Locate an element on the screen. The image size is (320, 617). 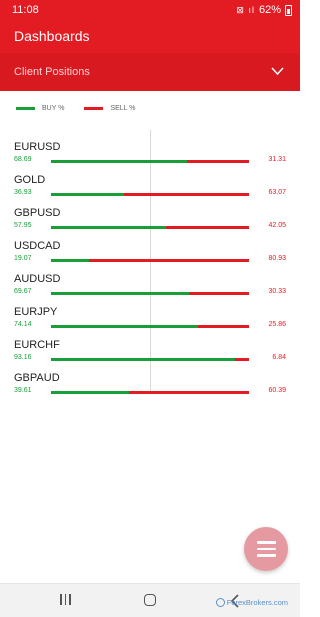
hamburger-icon is located at coordinates (266, 542).